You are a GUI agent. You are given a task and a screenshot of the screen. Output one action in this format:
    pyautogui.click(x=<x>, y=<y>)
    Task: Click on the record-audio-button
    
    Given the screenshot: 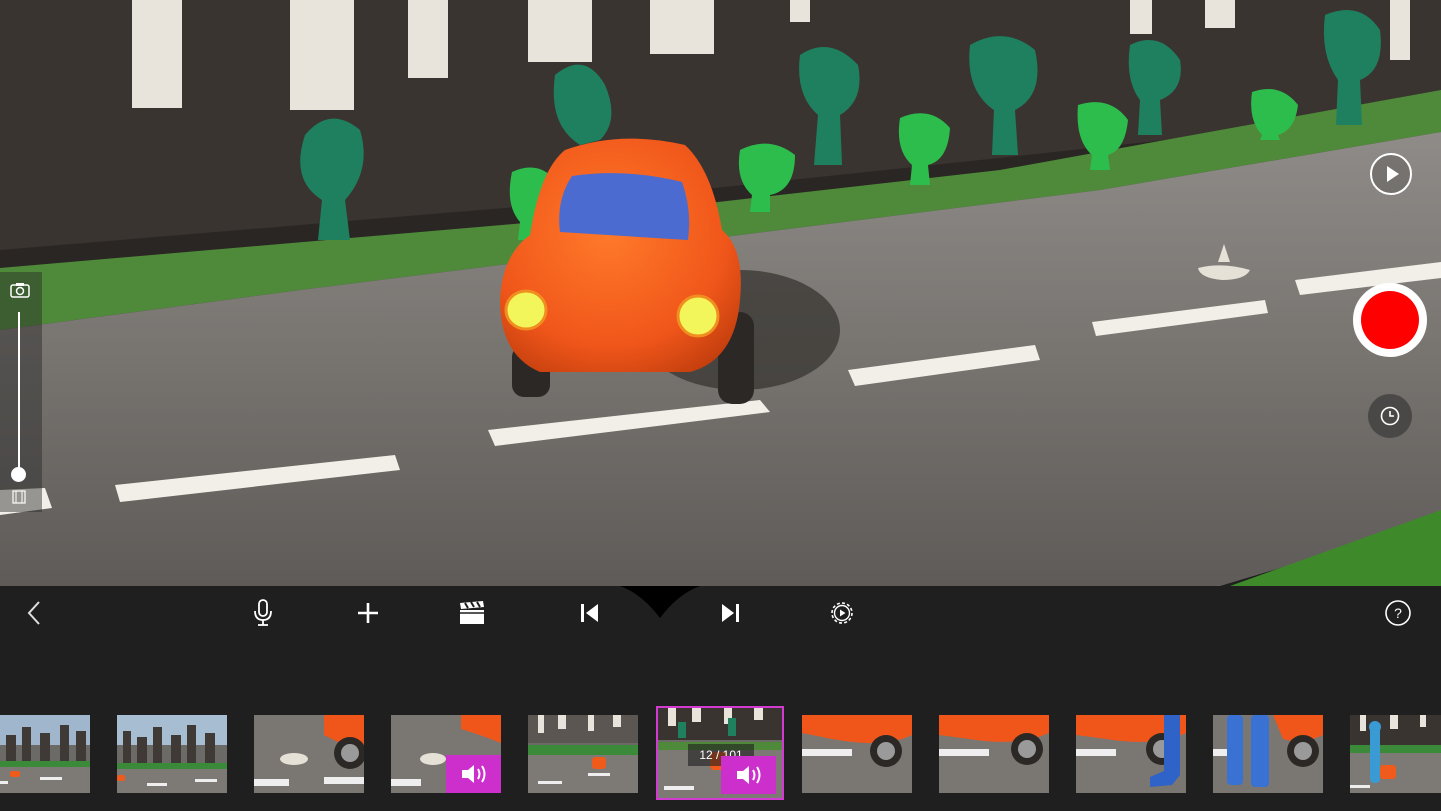 What is the action you would take?
    pyautogui.click(x=263, y=613)
    